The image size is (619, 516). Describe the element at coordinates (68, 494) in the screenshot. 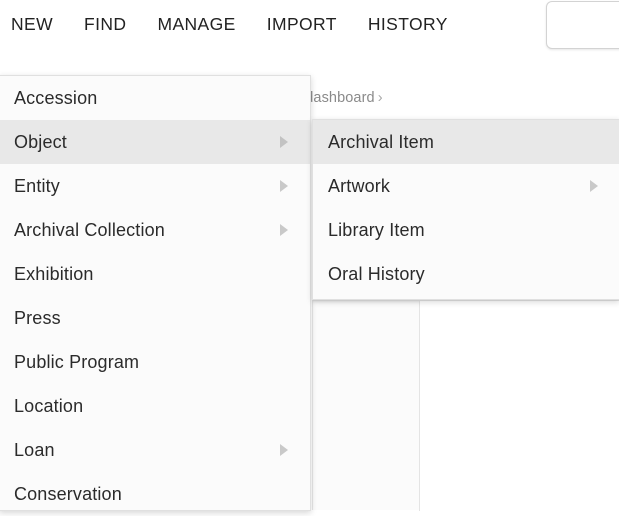

I see `menu-item-label: Conservation` at that location.